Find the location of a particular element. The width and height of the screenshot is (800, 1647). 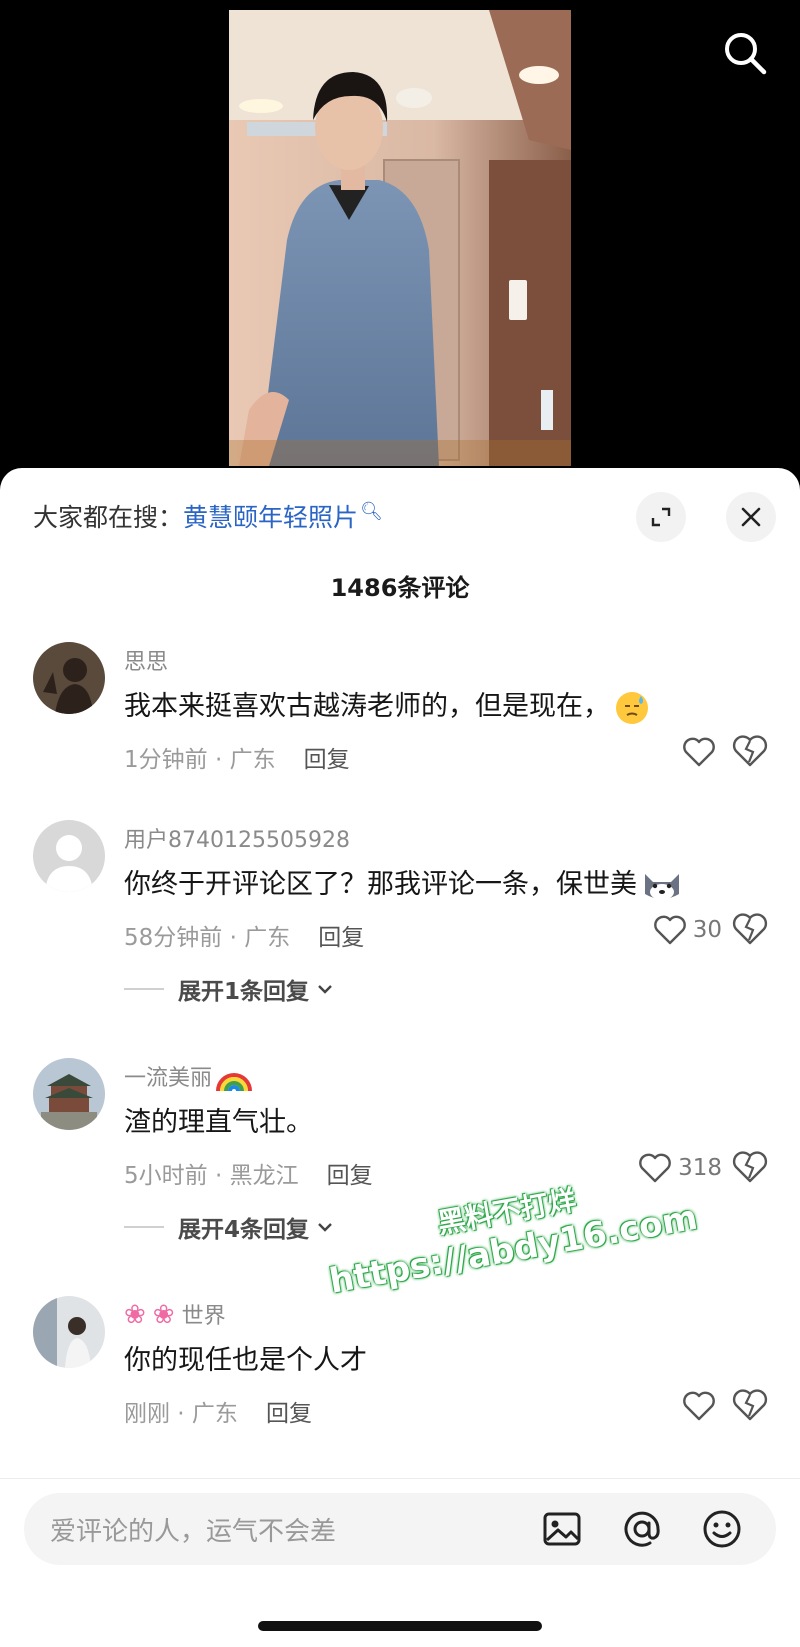

expand-replies-button: 展开4条回复 is located at coordinates (229, 1227).